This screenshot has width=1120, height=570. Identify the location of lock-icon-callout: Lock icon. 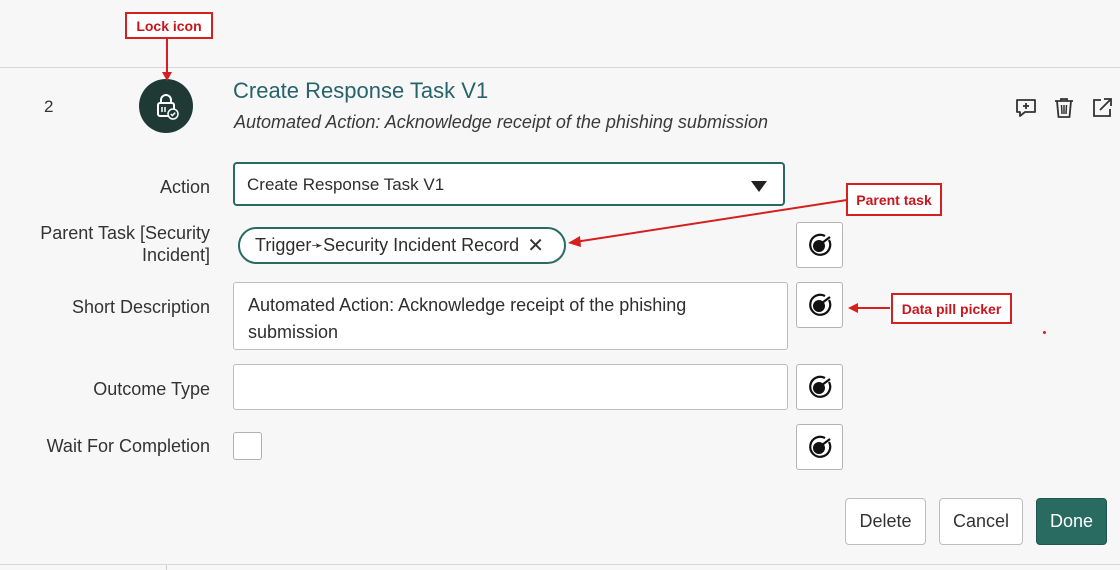
(169, 25).